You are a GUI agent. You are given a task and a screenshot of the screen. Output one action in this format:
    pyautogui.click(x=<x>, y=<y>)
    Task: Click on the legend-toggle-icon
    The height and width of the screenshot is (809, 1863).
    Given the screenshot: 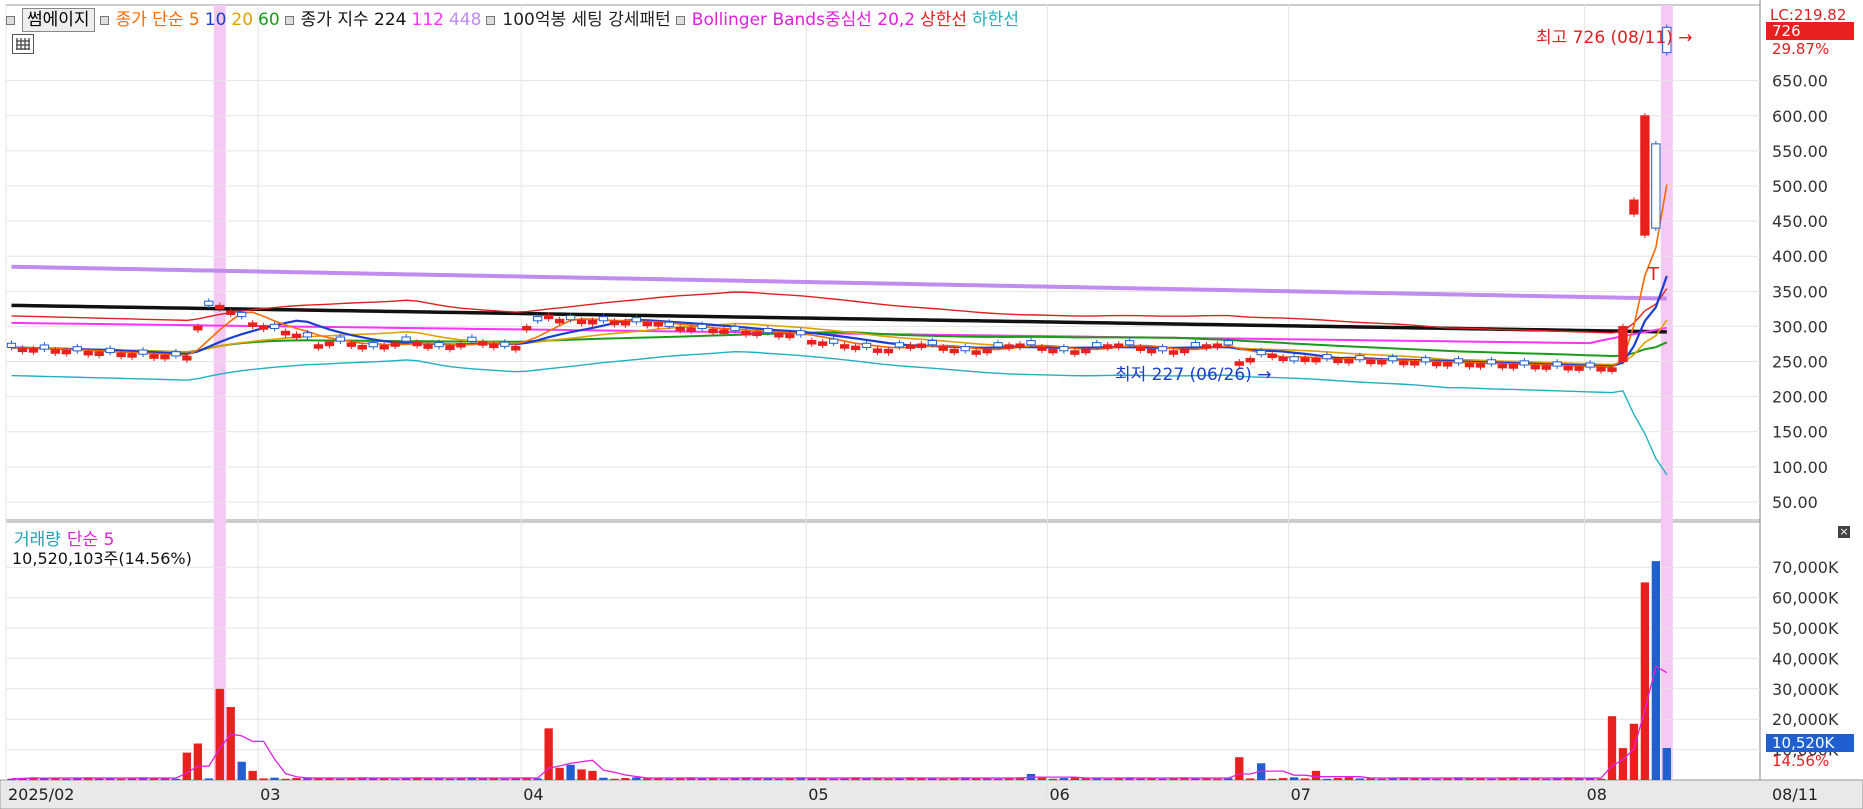 What is the action you would take?
    pyautogui.click(x=10, y=20)
    